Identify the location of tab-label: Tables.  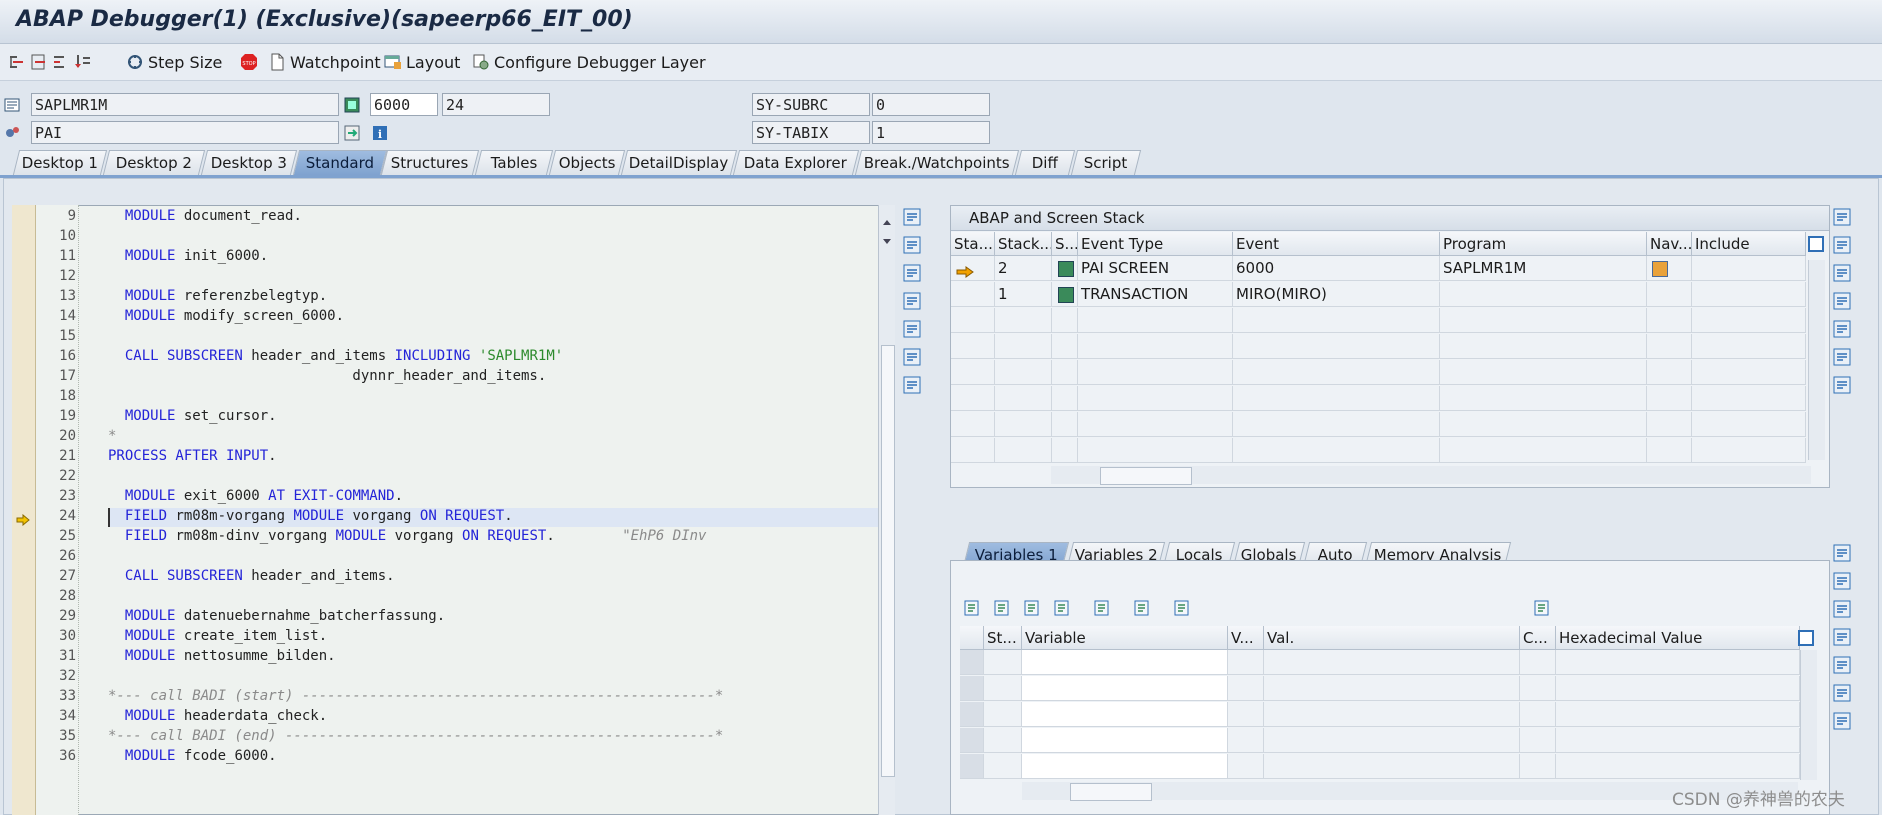
(514, 163).